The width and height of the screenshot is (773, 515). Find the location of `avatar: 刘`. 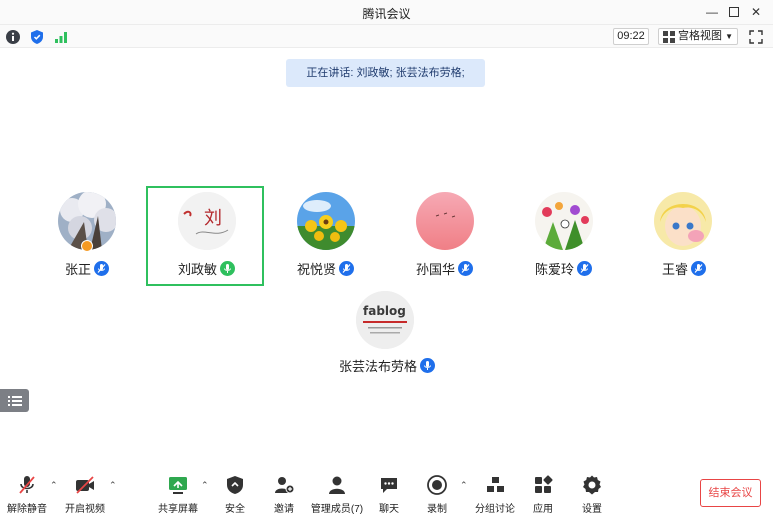

avatar: 刘 is located at coordinates (207, 221).